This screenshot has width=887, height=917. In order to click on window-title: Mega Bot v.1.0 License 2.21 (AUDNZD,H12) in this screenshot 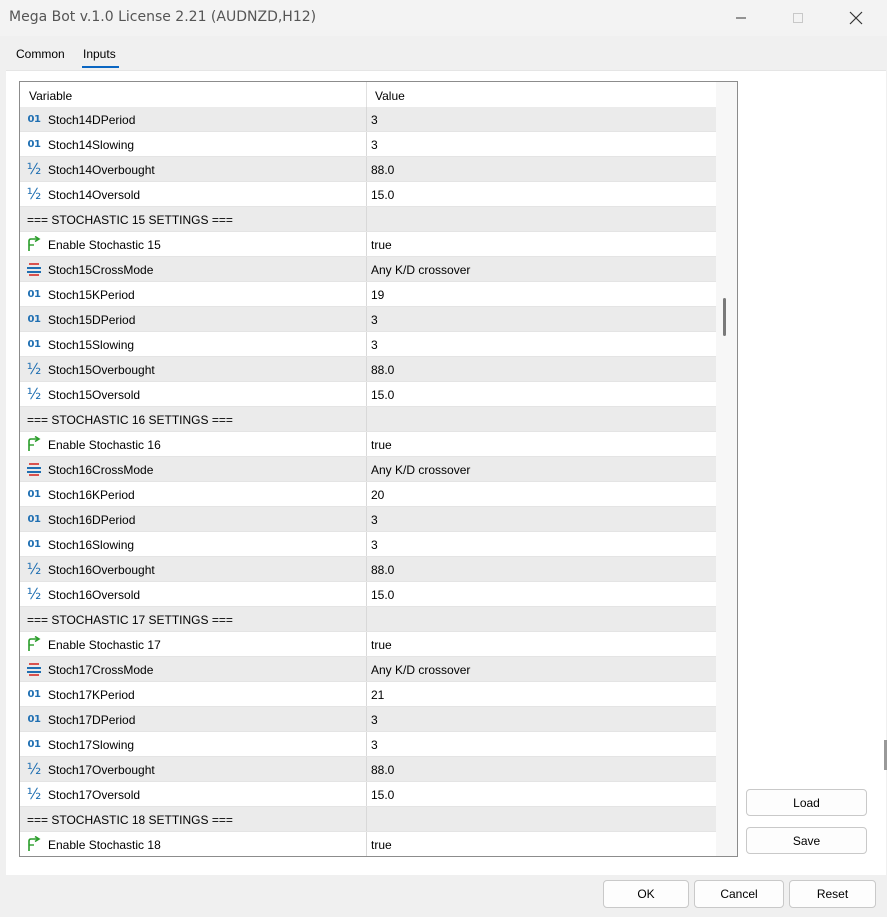, I will do `click(163, 17)`.